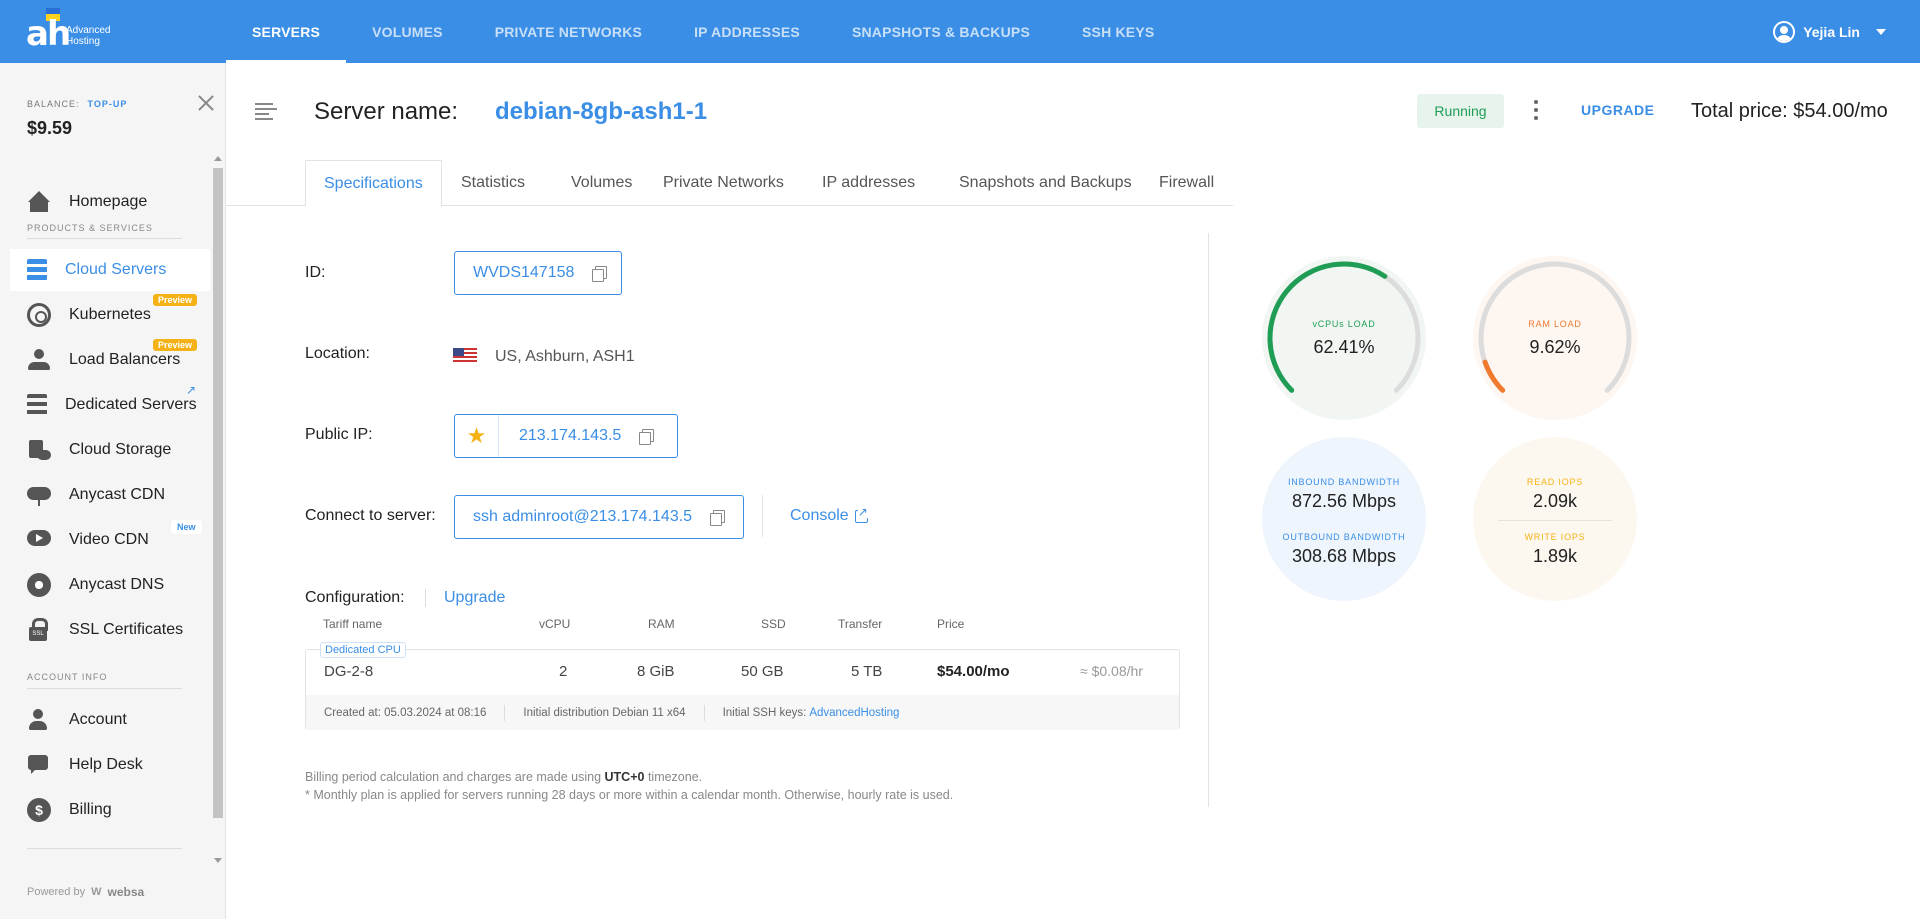 This screenshot has width=1920, height=919. Describe the element at coordinates (819, 515) in the screenshot. I see `console-label: Console` at that location.